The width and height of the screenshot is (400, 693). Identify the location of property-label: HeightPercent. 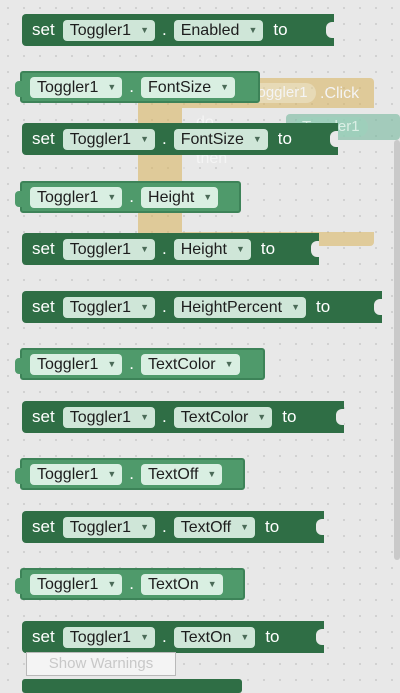
(231, 307).